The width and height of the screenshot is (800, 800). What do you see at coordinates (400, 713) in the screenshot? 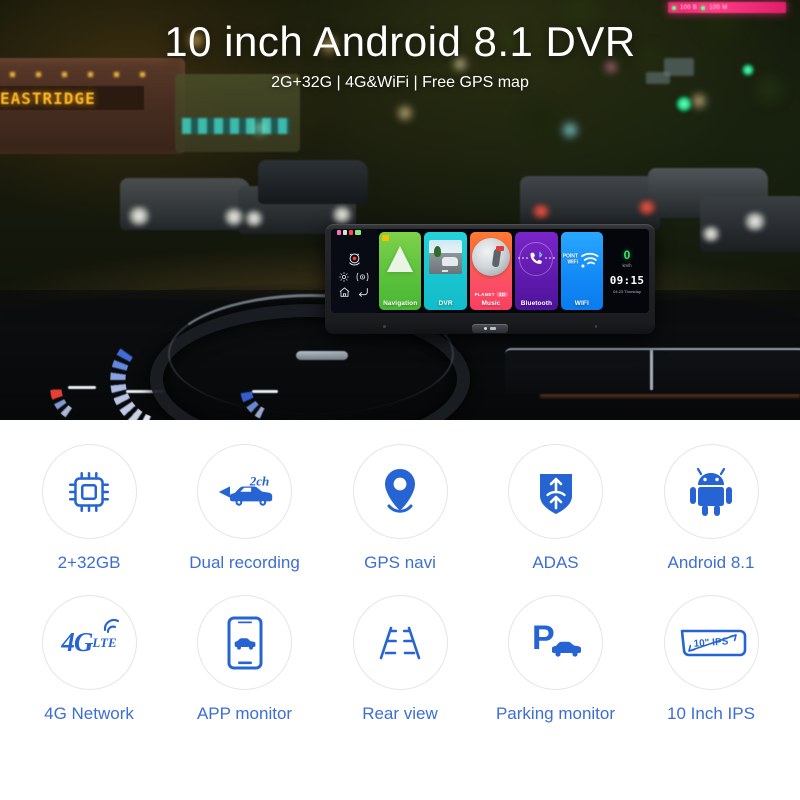
I see `feature-label: Rear view` at bounding box center [400, 713].